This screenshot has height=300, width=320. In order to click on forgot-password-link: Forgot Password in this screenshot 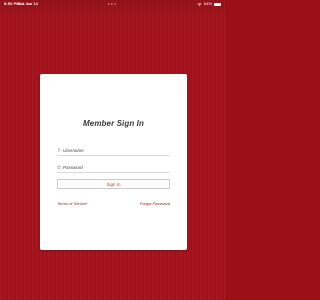, I will do `click(155, 203)`.